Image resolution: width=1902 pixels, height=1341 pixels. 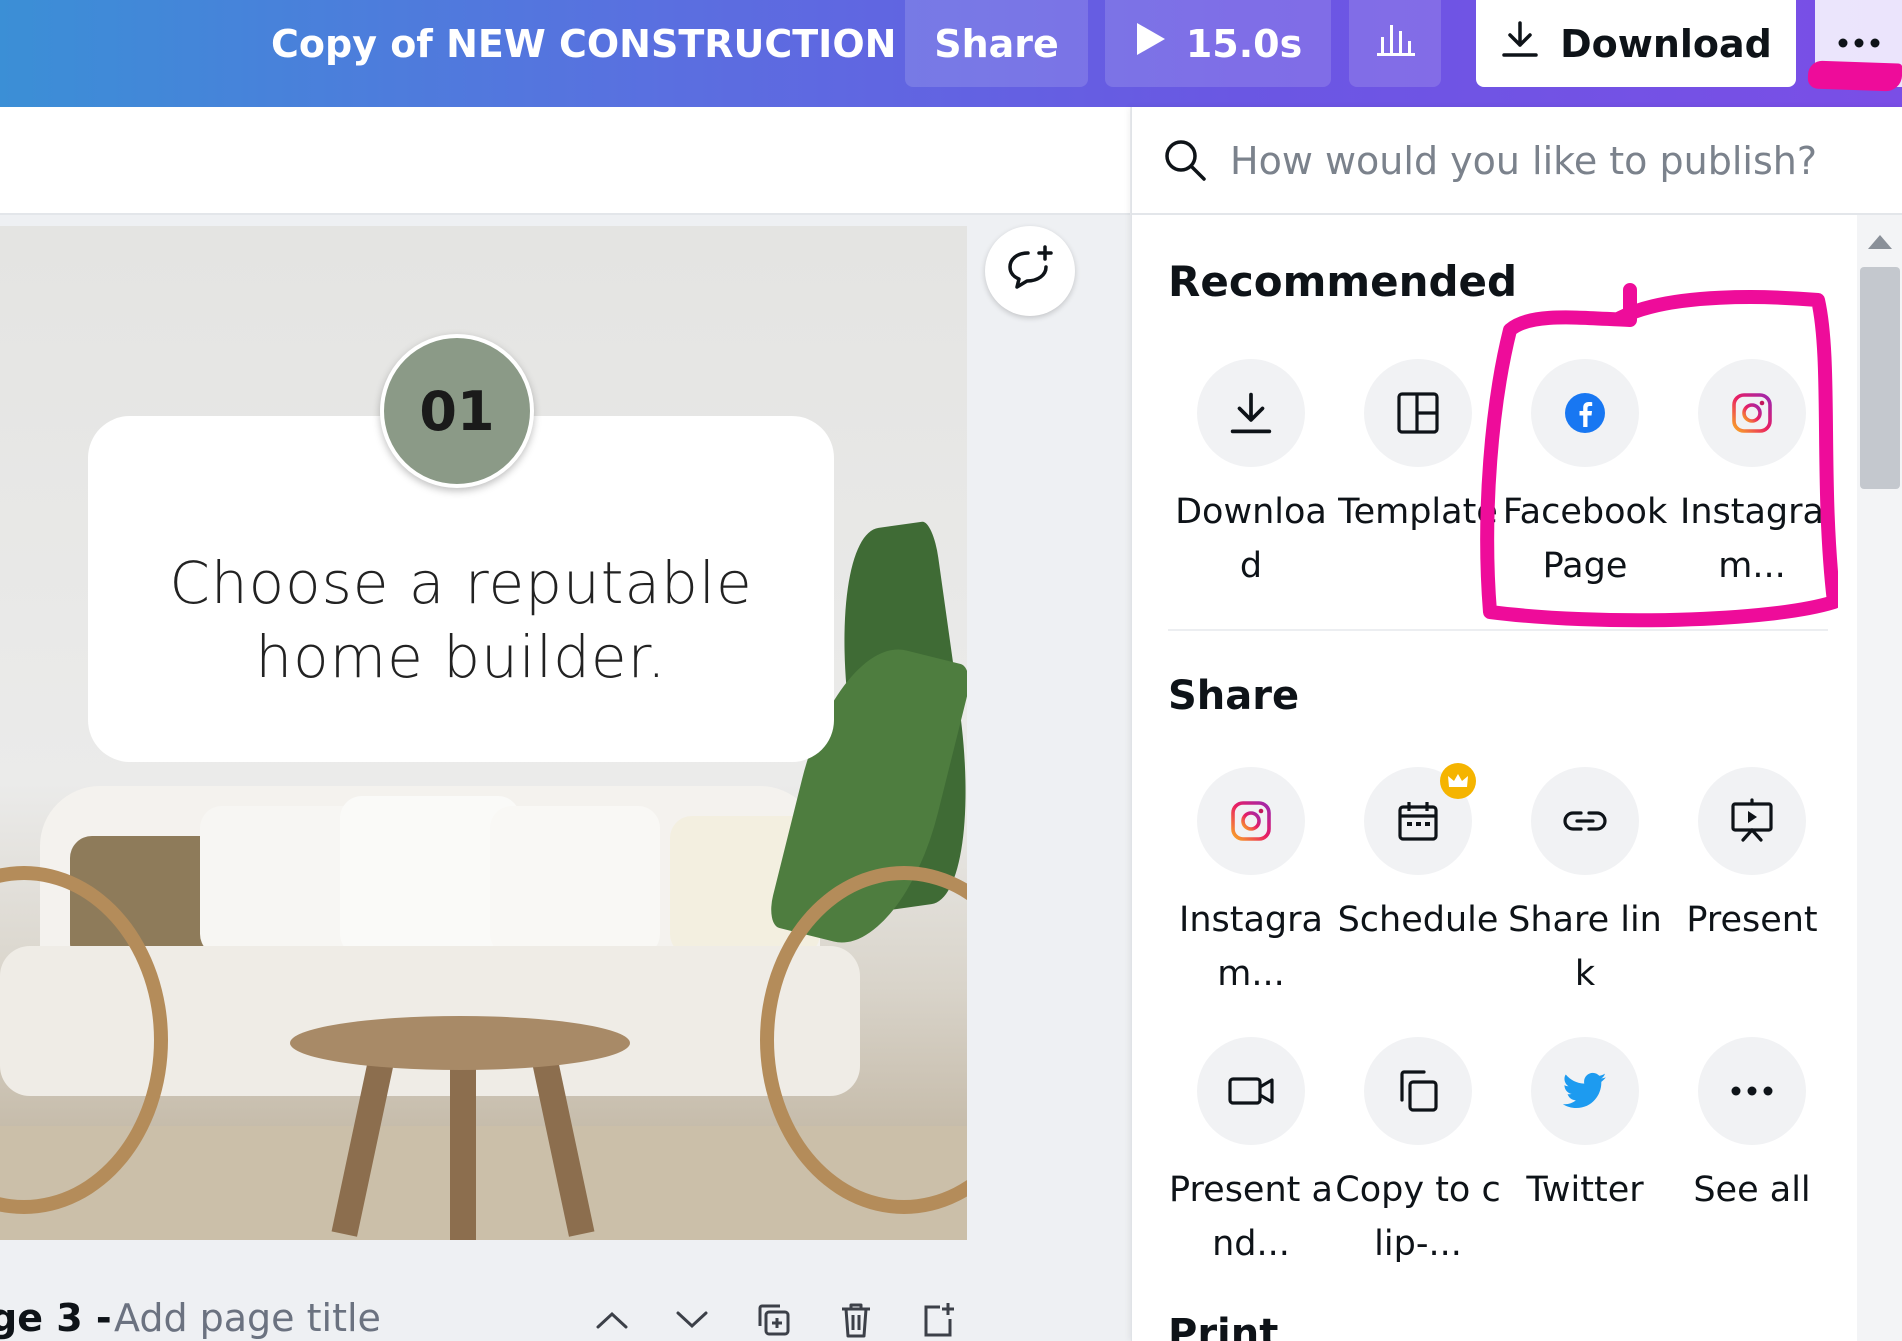 What do you see at coordinates (1666, 43) in the screenshot?
I see `download-button-label: Download` at bounding box center [1666, 43].